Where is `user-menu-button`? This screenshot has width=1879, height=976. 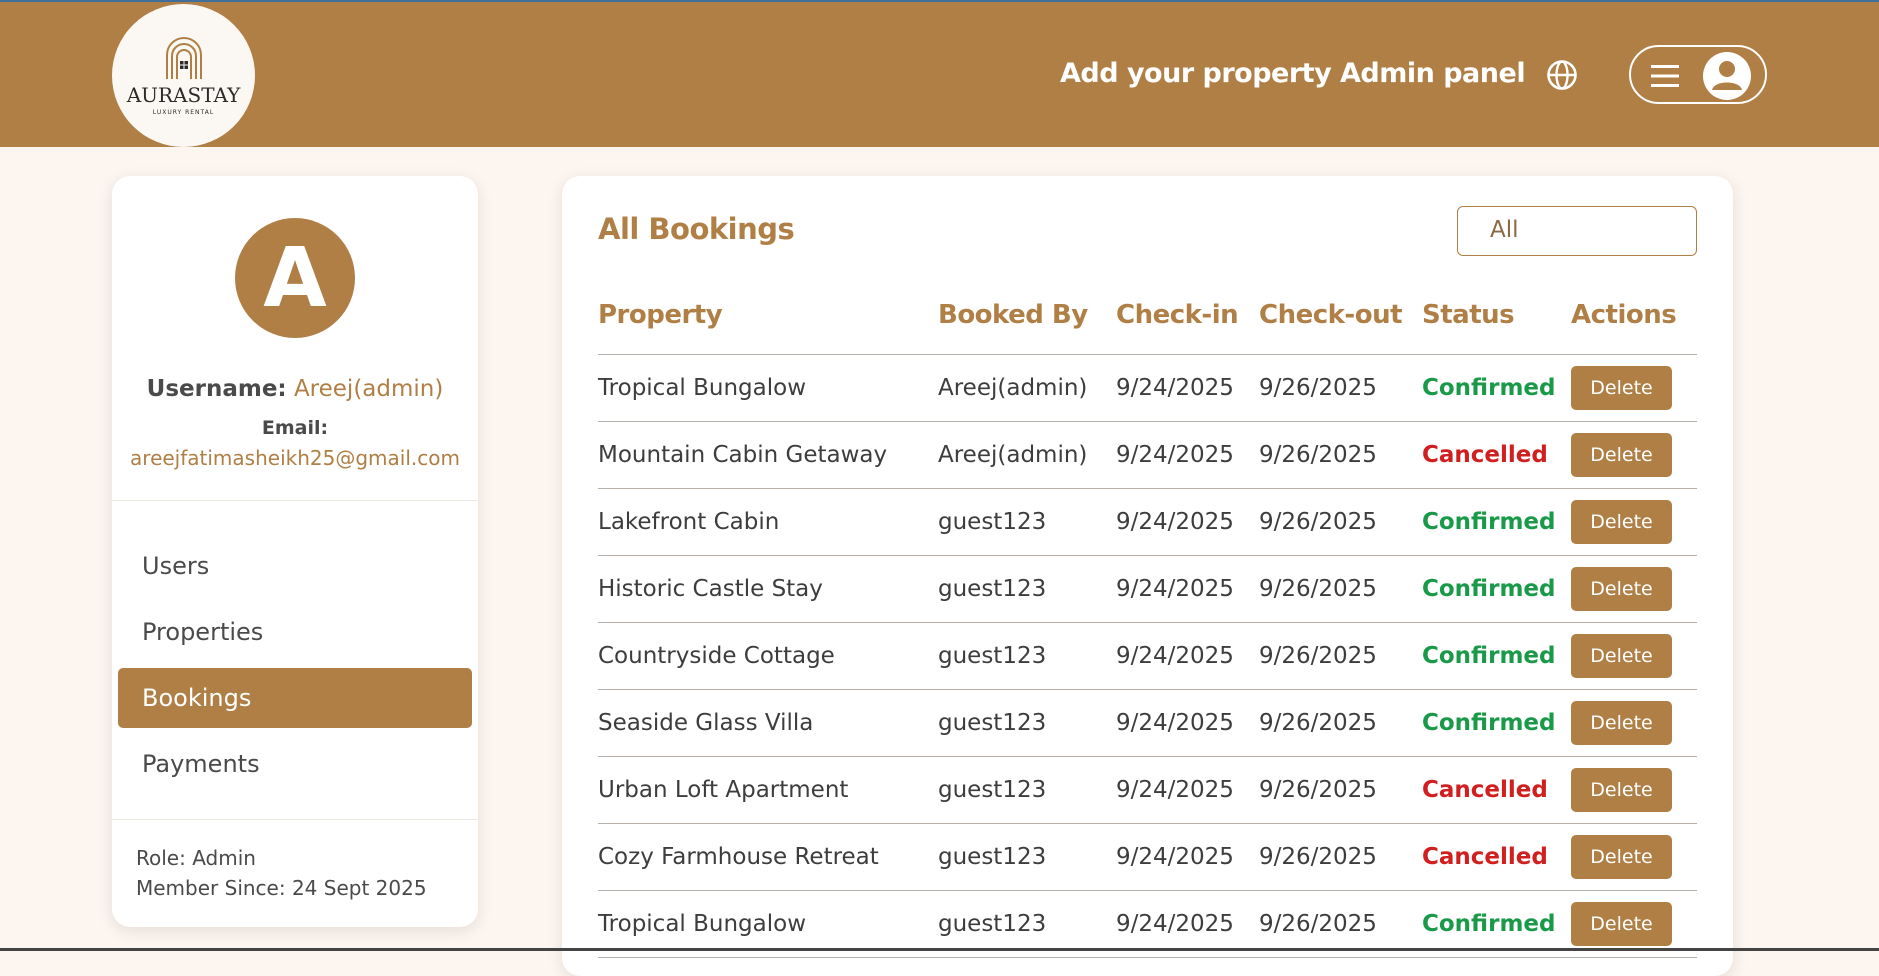 user-menu-button is located at coordinates (1698, 74).